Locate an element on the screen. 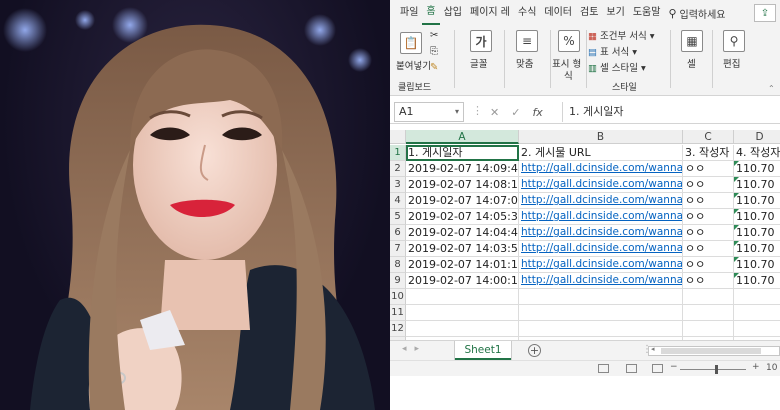 The height and width of the screenshot is (410, 780). column-header-a: A is located at coordinates (462, 137).